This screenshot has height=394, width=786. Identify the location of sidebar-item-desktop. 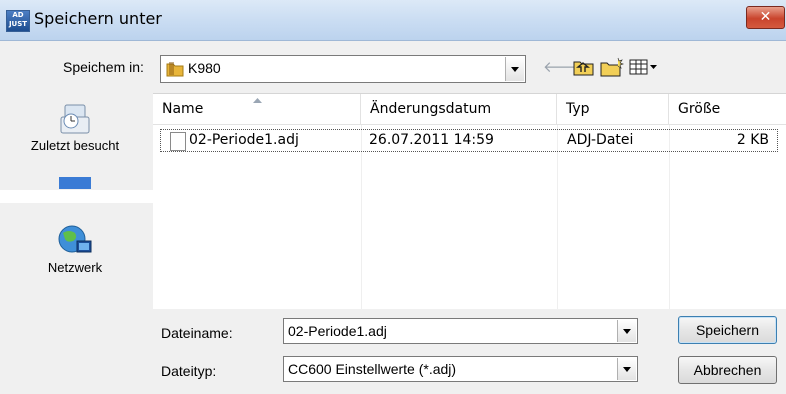
(75, 183).